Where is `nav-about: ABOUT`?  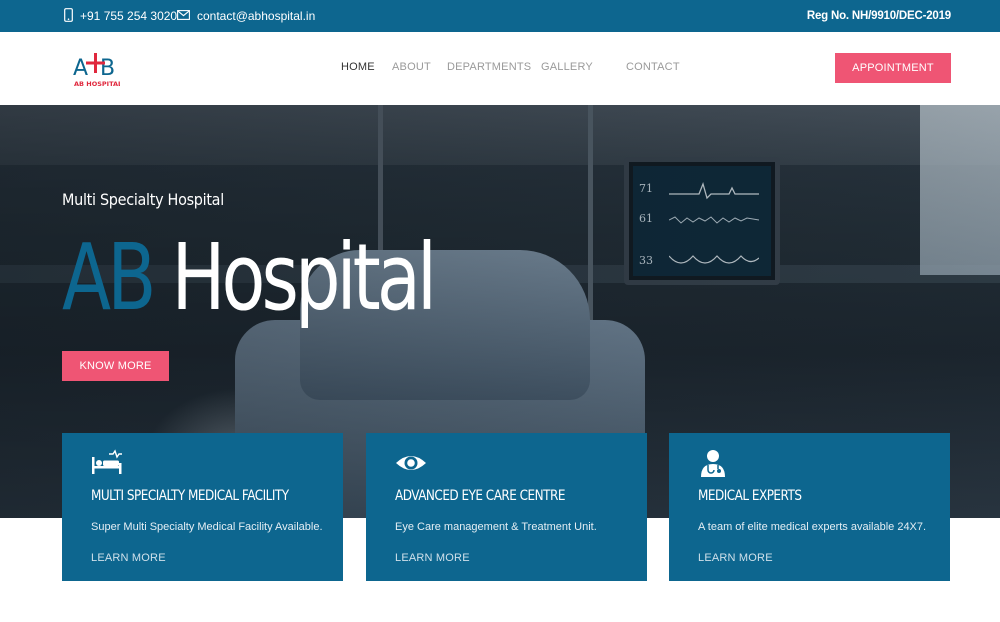 nav-about: ABOUT is located at coordinates (411, 67).